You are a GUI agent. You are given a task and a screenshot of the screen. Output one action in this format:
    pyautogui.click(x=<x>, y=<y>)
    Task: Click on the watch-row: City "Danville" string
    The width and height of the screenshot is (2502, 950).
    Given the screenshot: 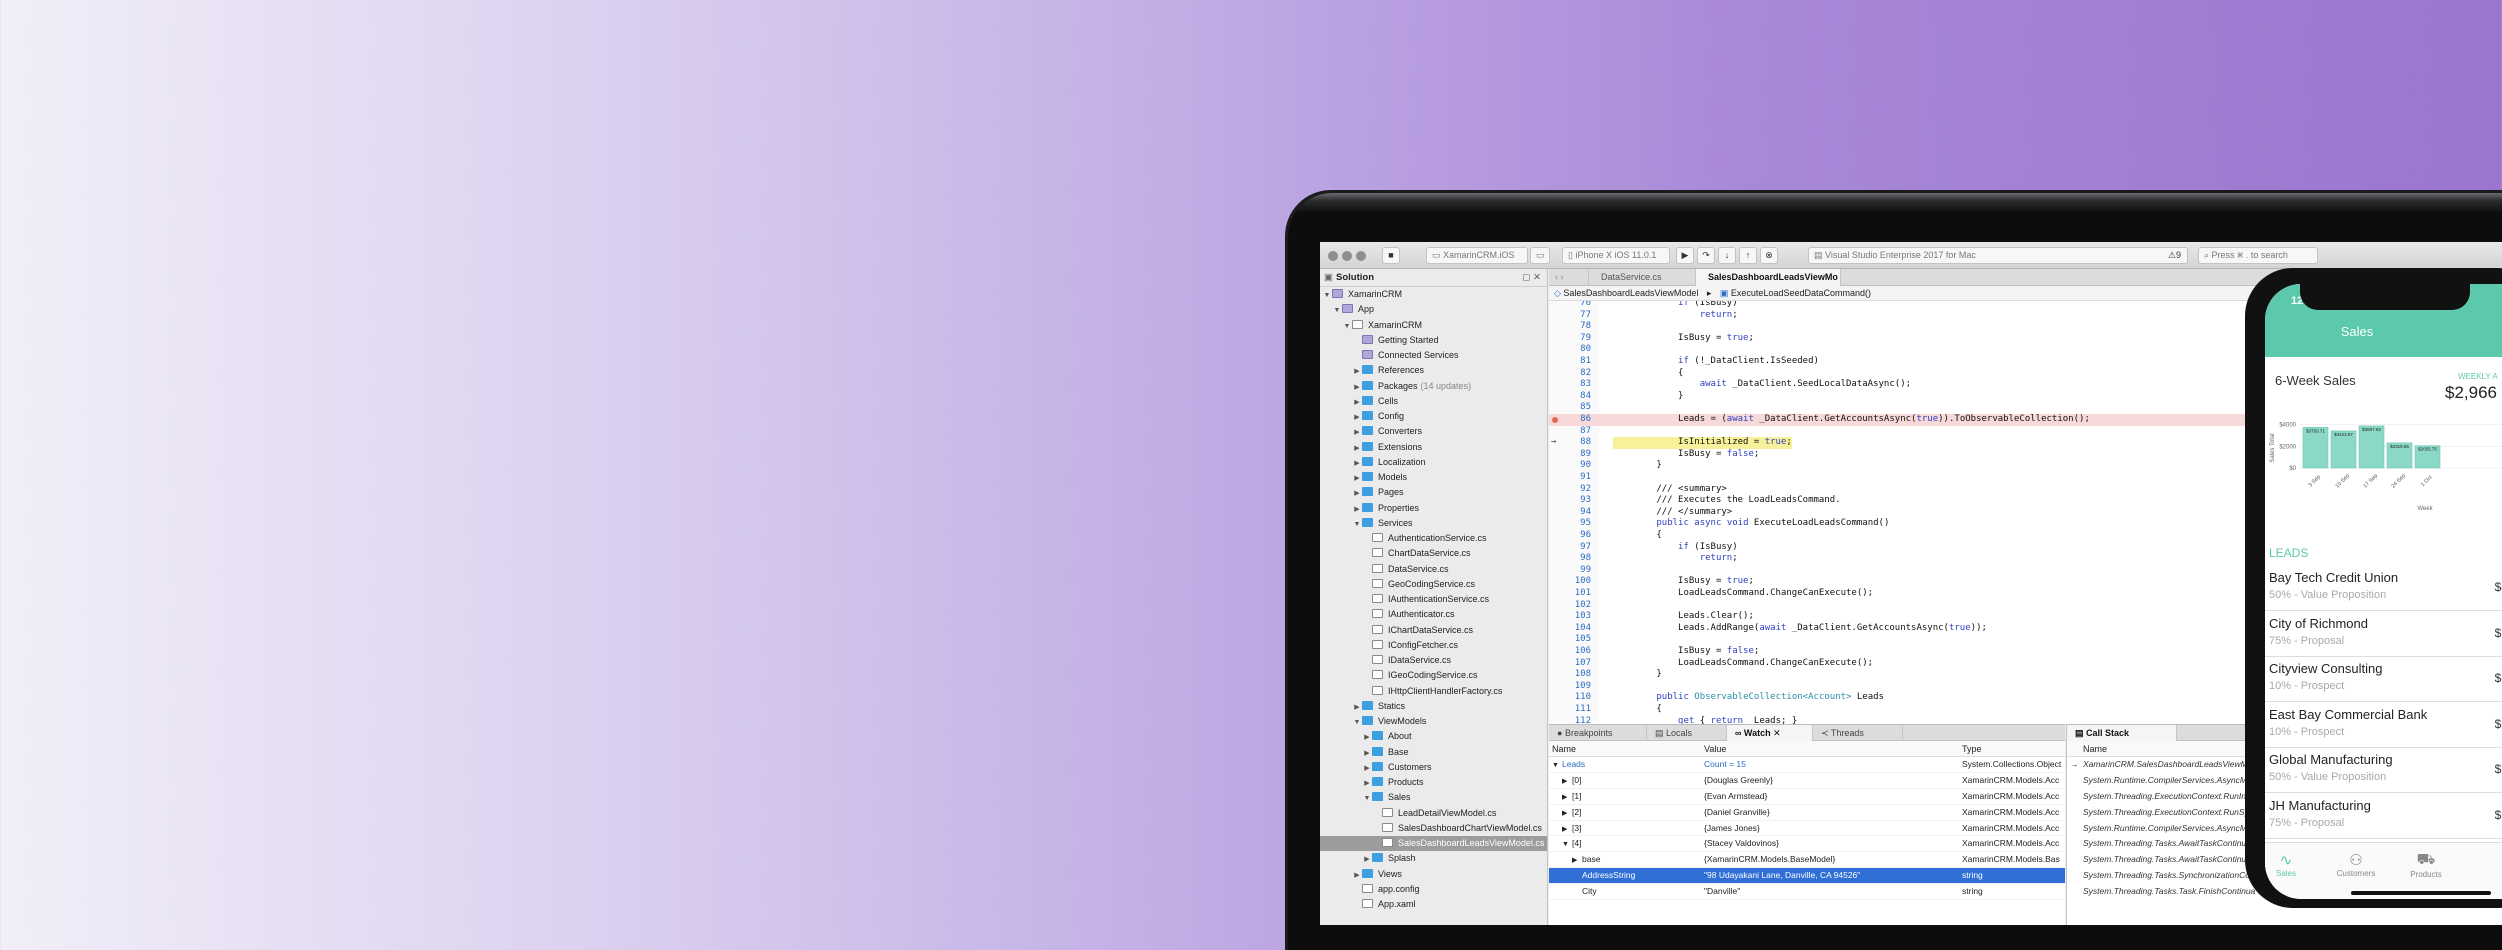 What is the action you would take?
    pyautogui.click(x=1807, y=892)
    